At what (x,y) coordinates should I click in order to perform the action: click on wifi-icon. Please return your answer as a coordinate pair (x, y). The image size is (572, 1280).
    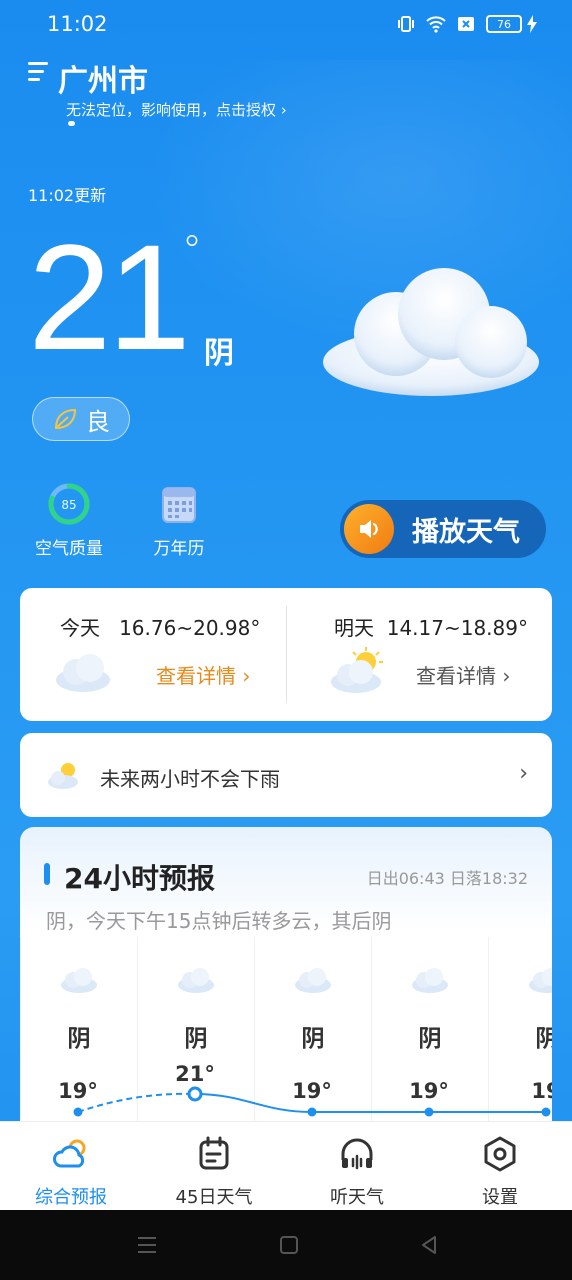
    Looking at the image, I should click on (436, 24).